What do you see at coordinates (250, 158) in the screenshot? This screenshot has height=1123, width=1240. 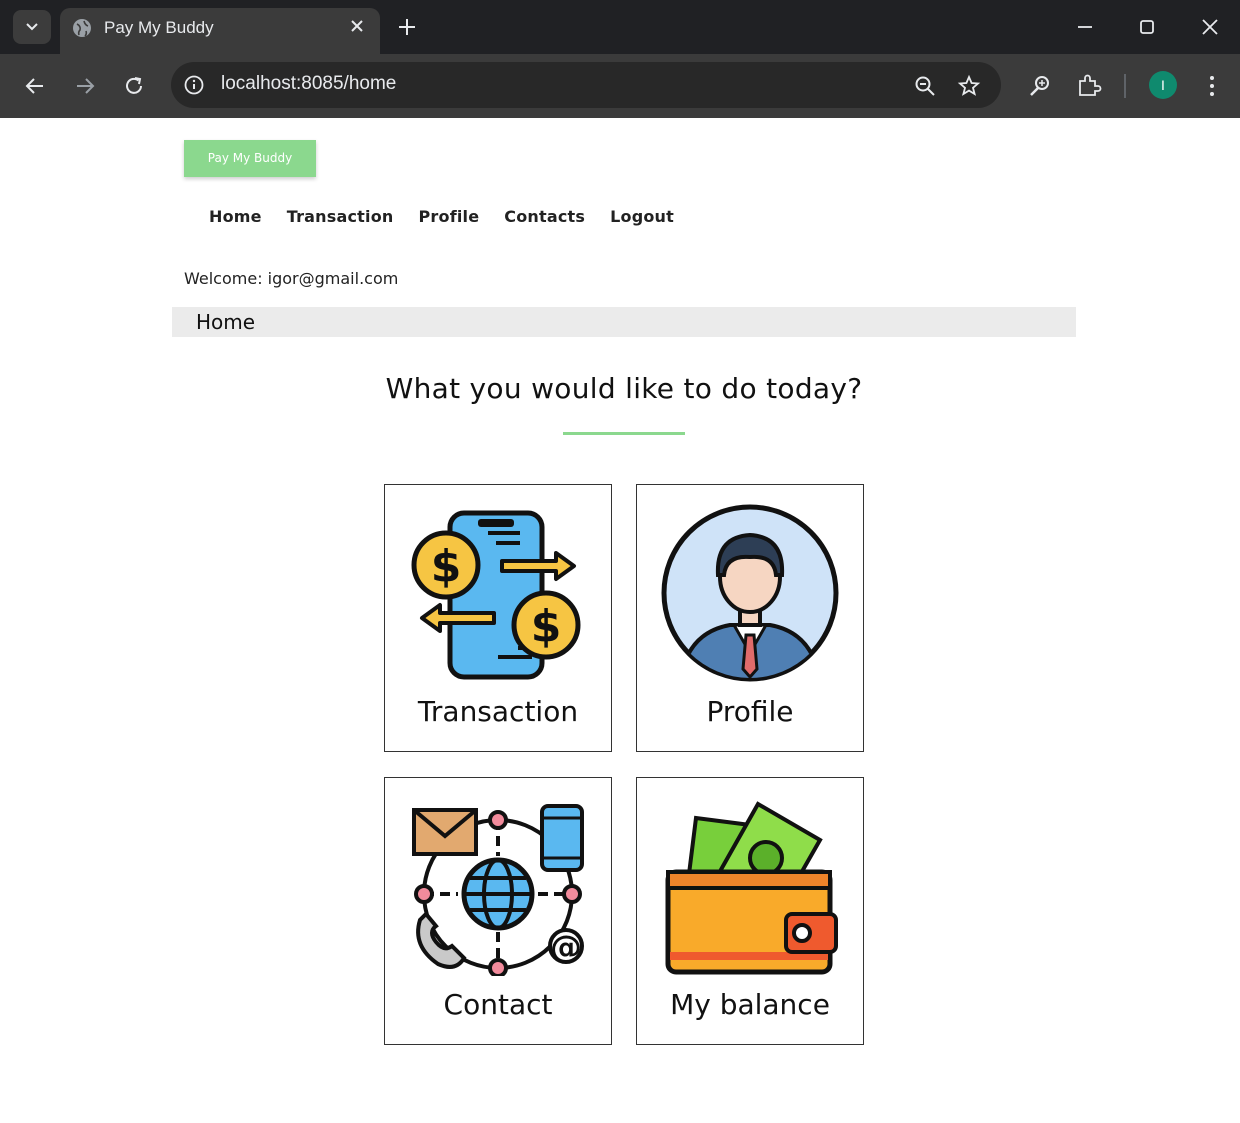 I see `brand-button: Pay My Buddy` at bounding box center [250, 158].